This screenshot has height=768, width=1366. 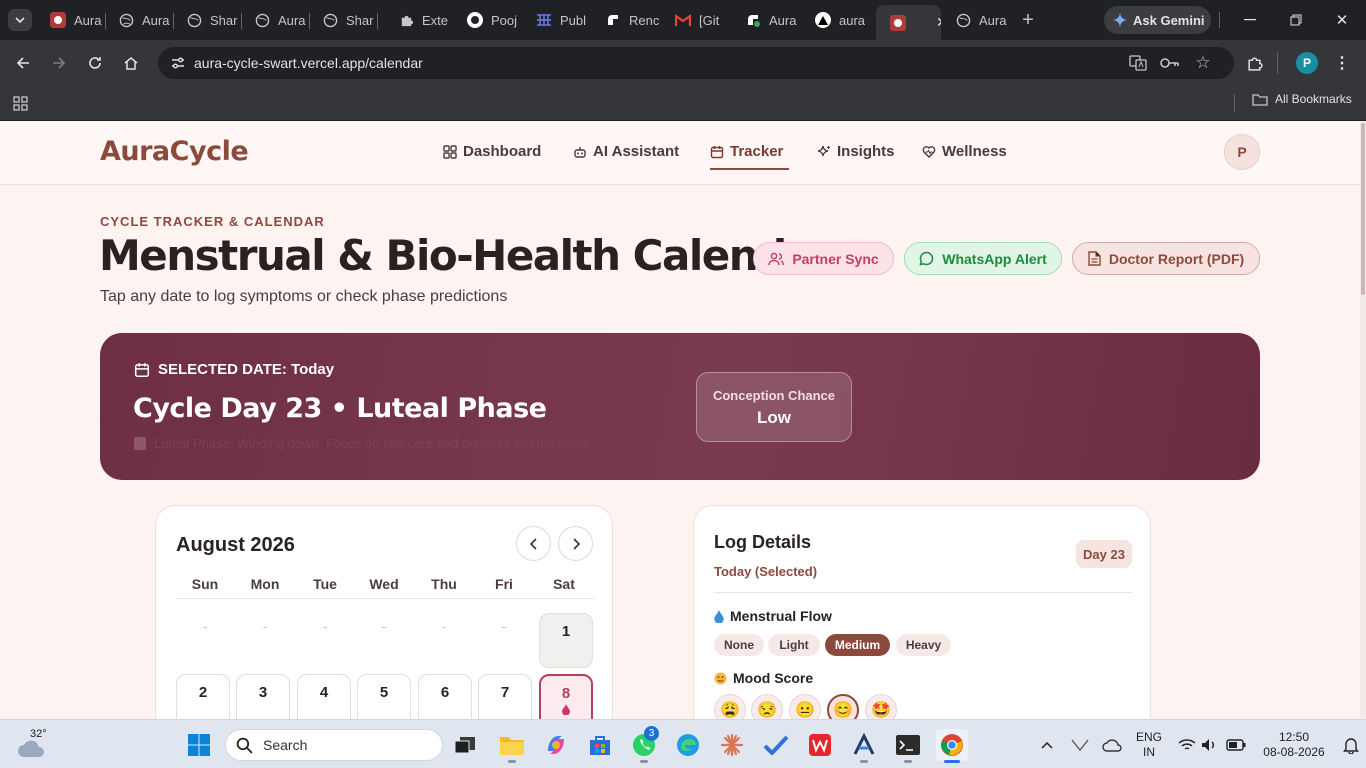 I want to click on weather-widget: 32°, so click(x=33, y=744).